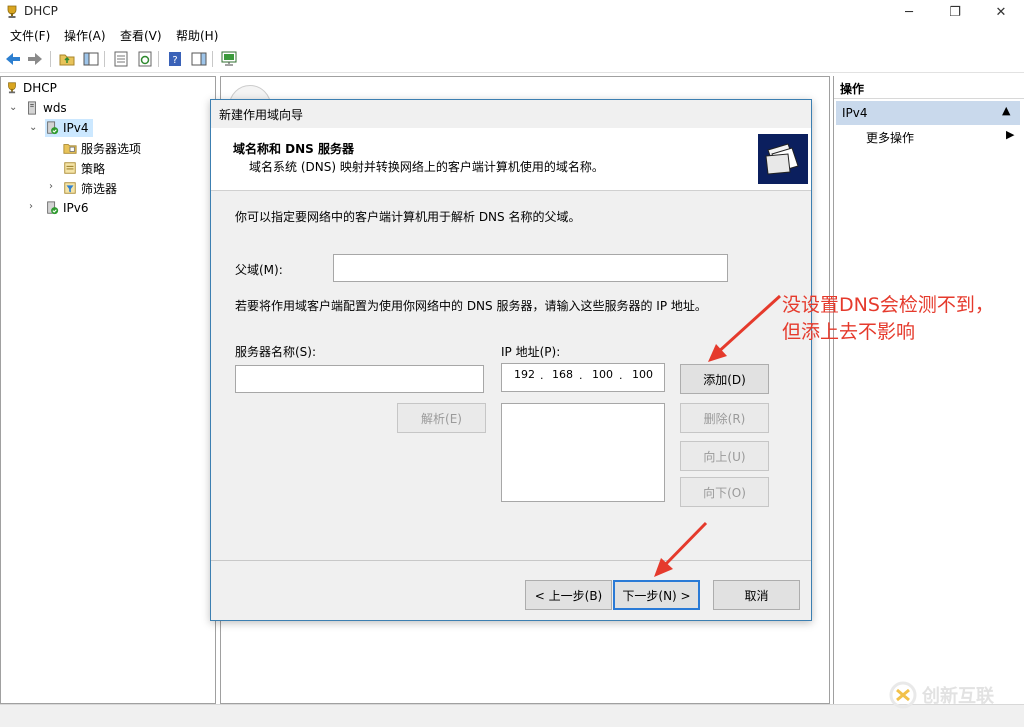  Describe the element at coordinates (70, 149) in the screenshot. I see `options-folder-icon` at that location.